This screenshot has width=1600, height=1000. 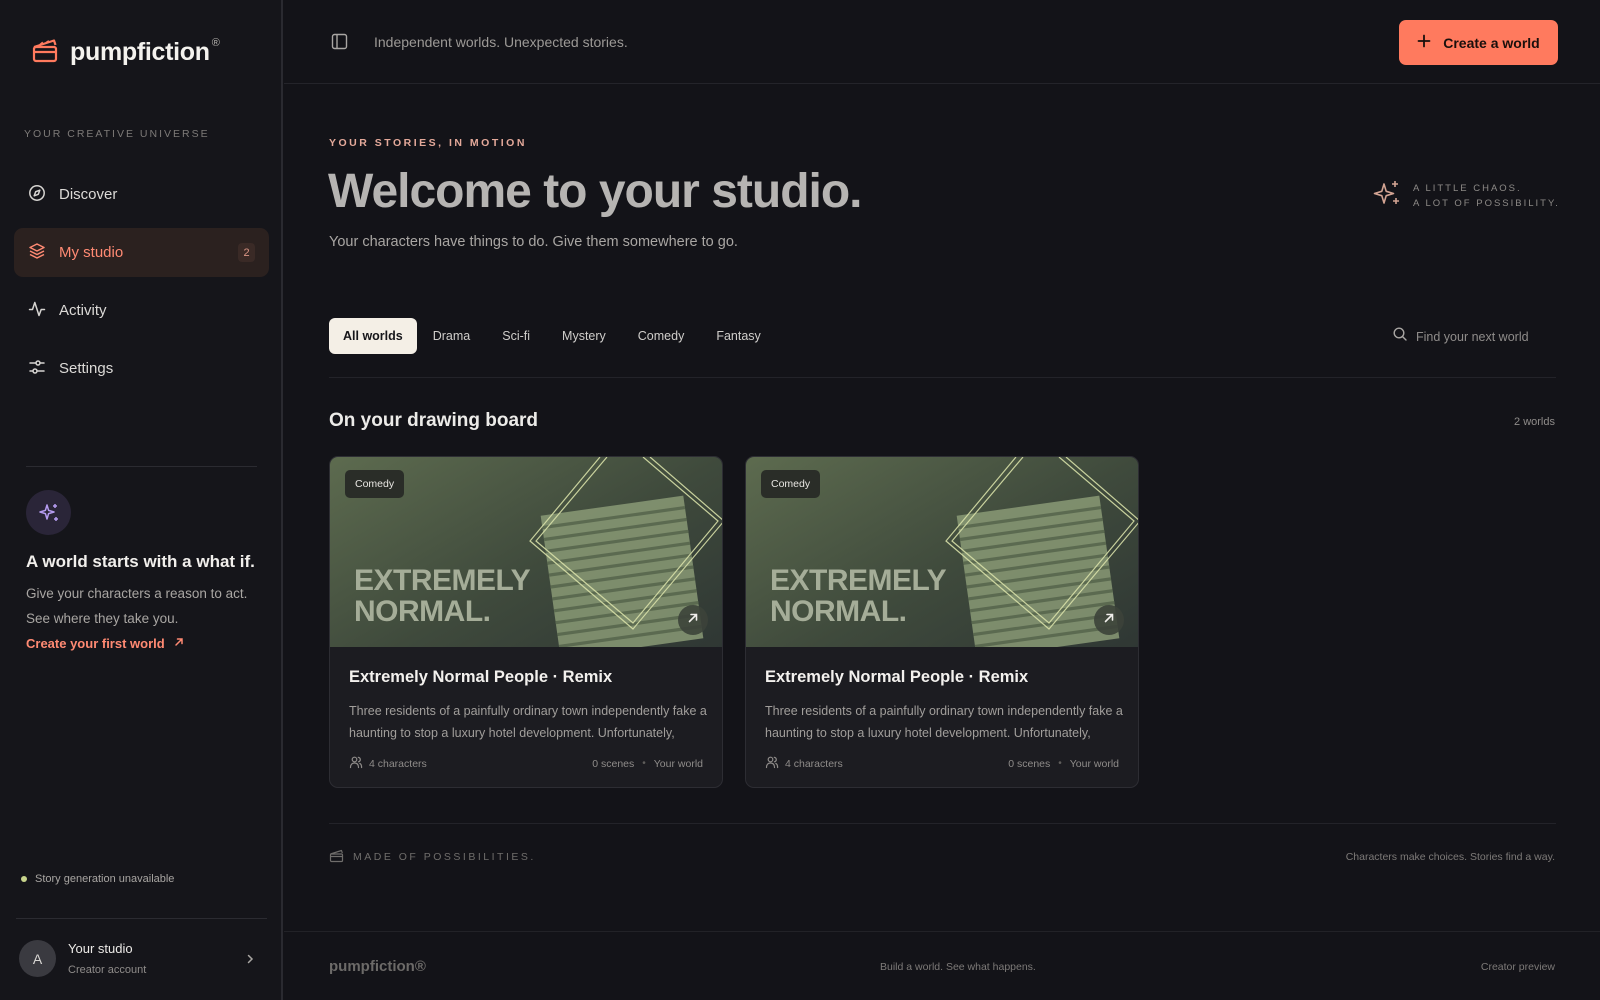 I want to click on brand-logo: pumpfiction ®, so click(x=125, y=52).